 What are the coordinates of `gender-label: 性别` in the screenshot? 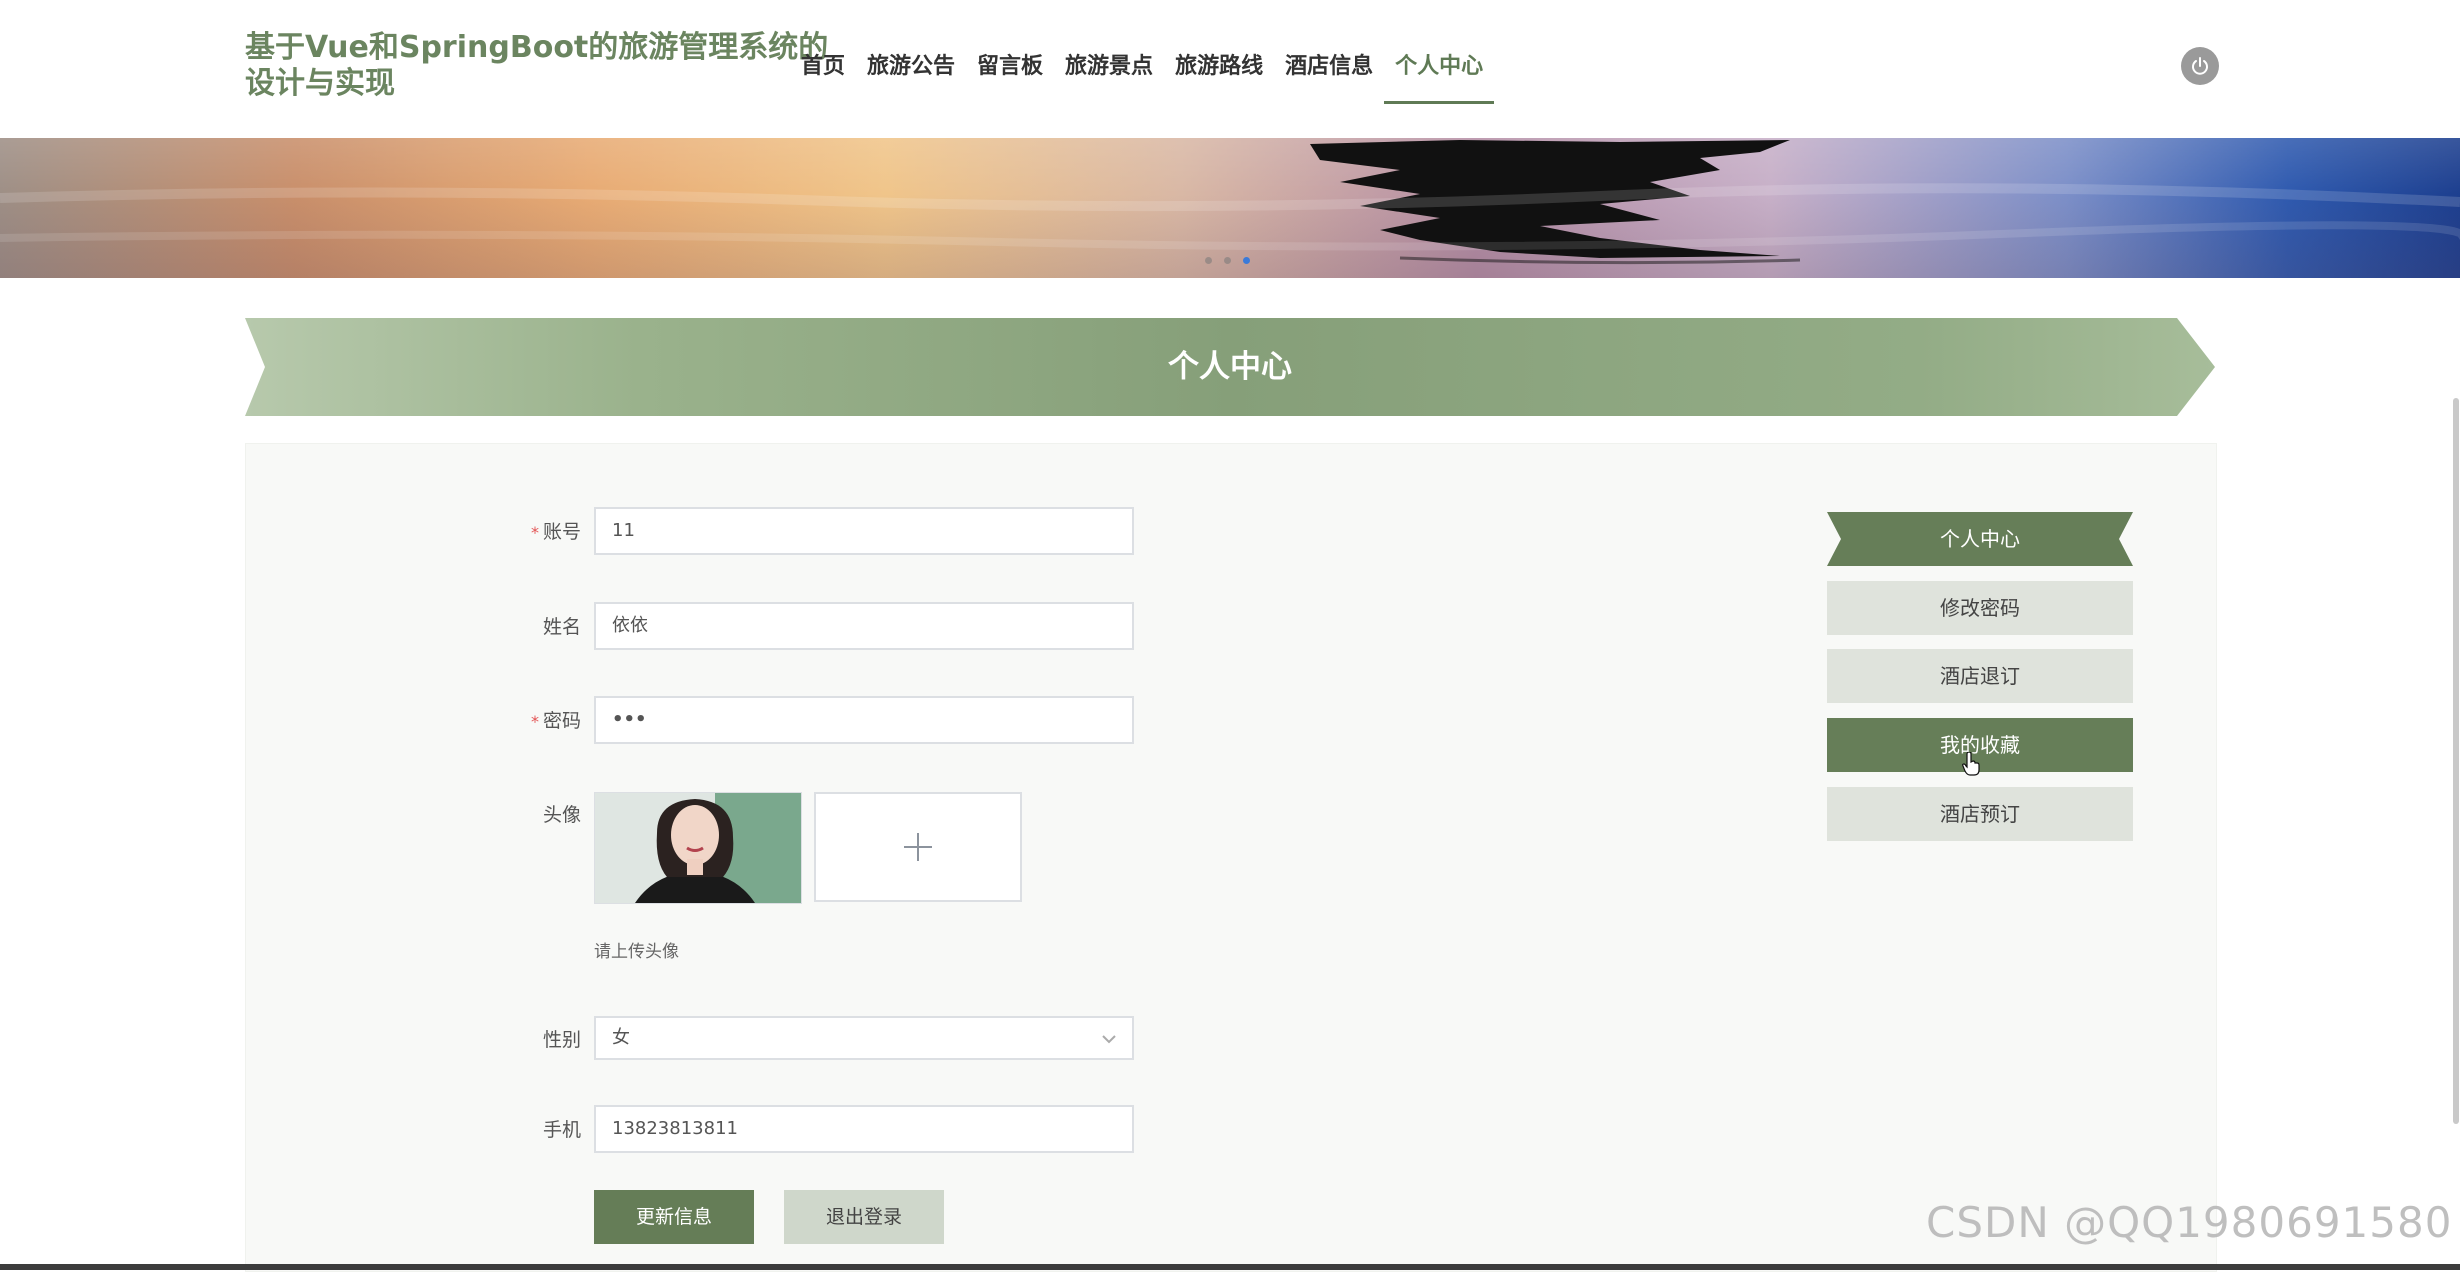 It's located at (561, 1040).